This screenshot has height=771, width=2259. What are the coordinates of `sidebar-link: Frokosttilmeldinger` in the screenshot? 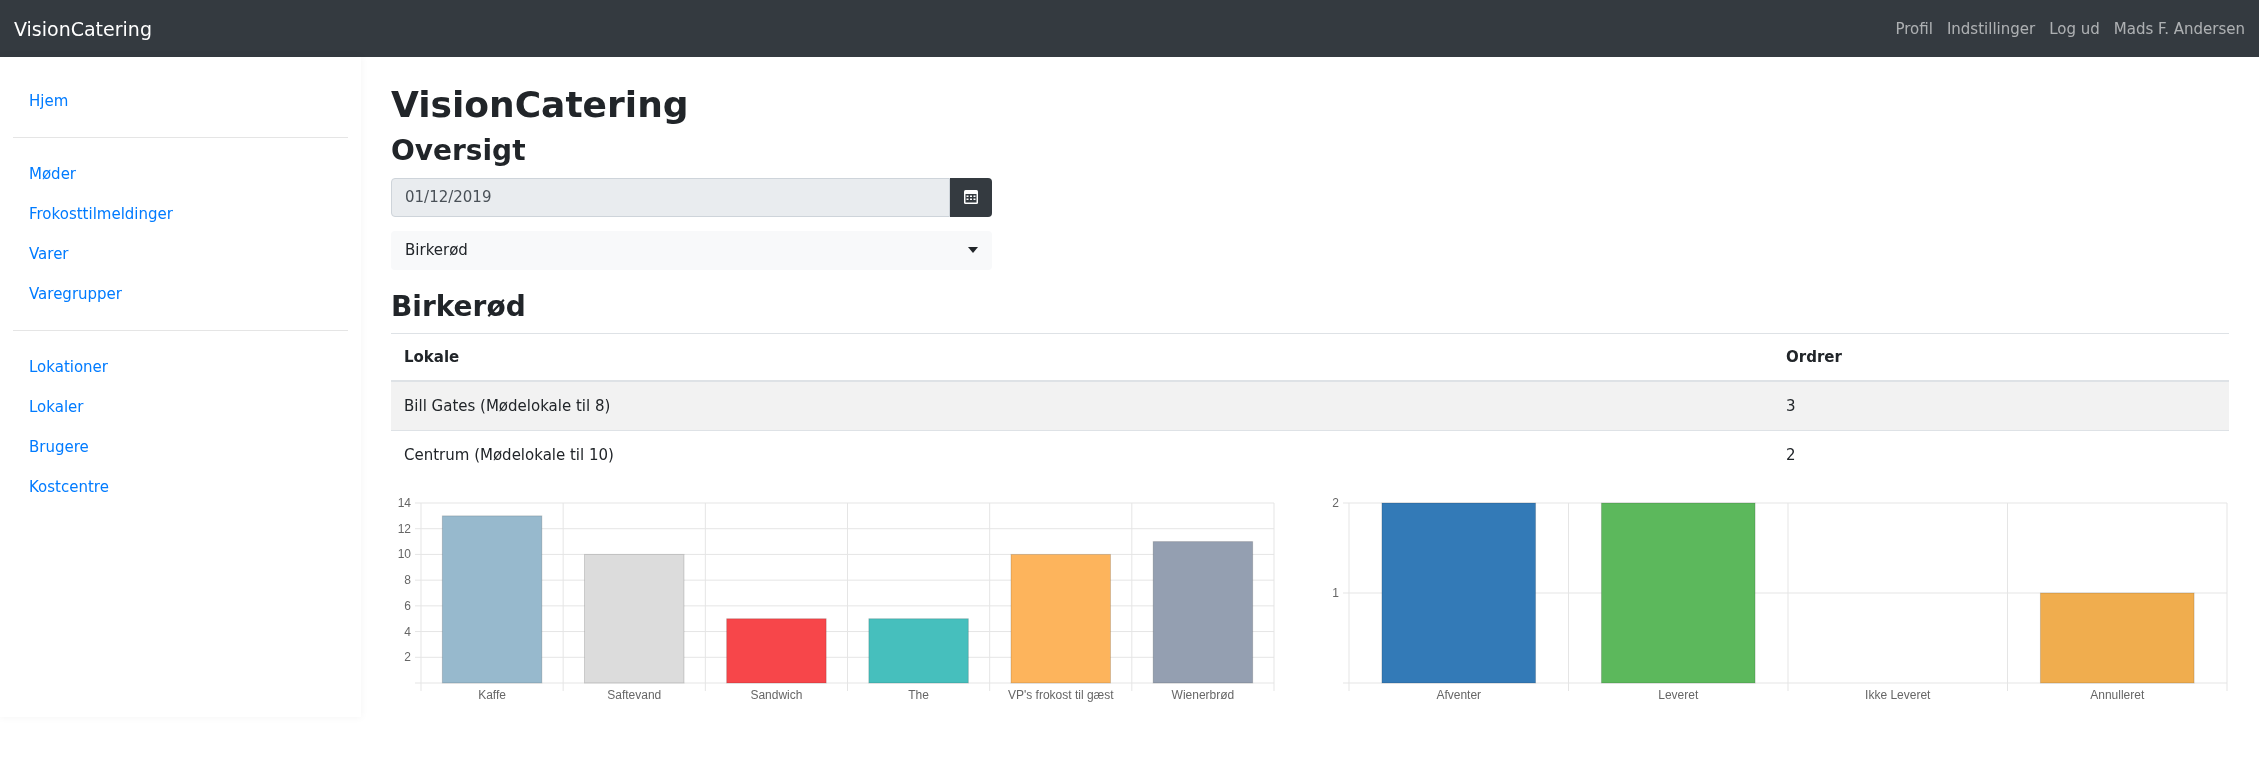 It's located at (180, 214).